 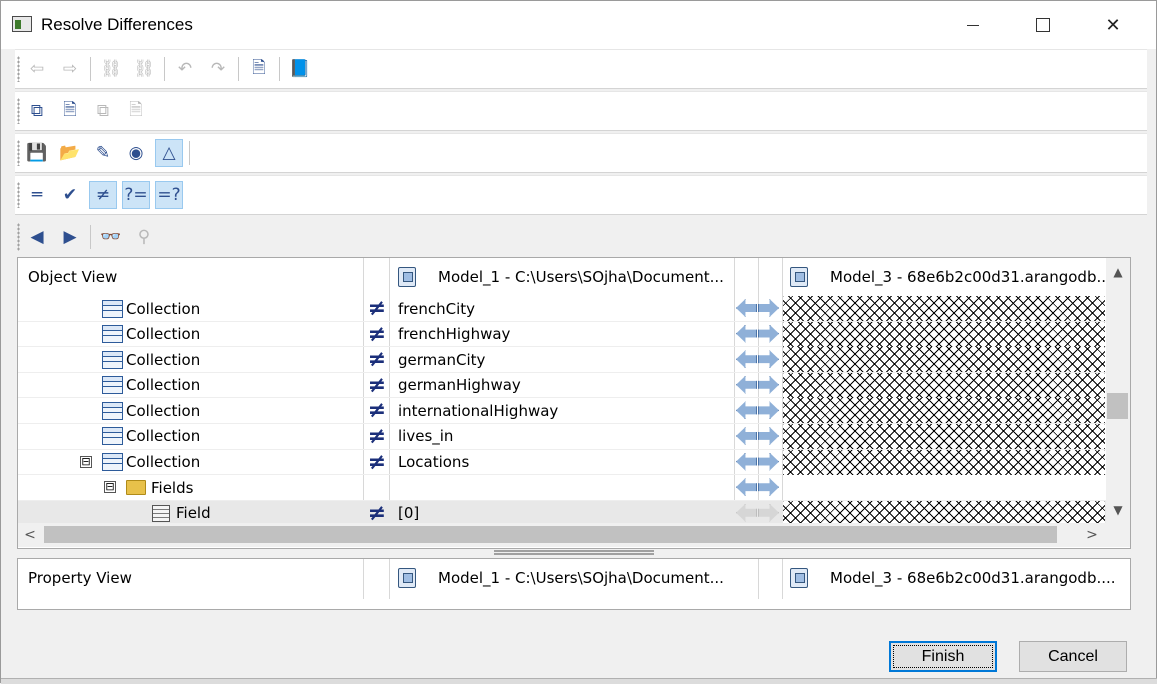 I want to click on minimize-button, so click(x=973, y=25).